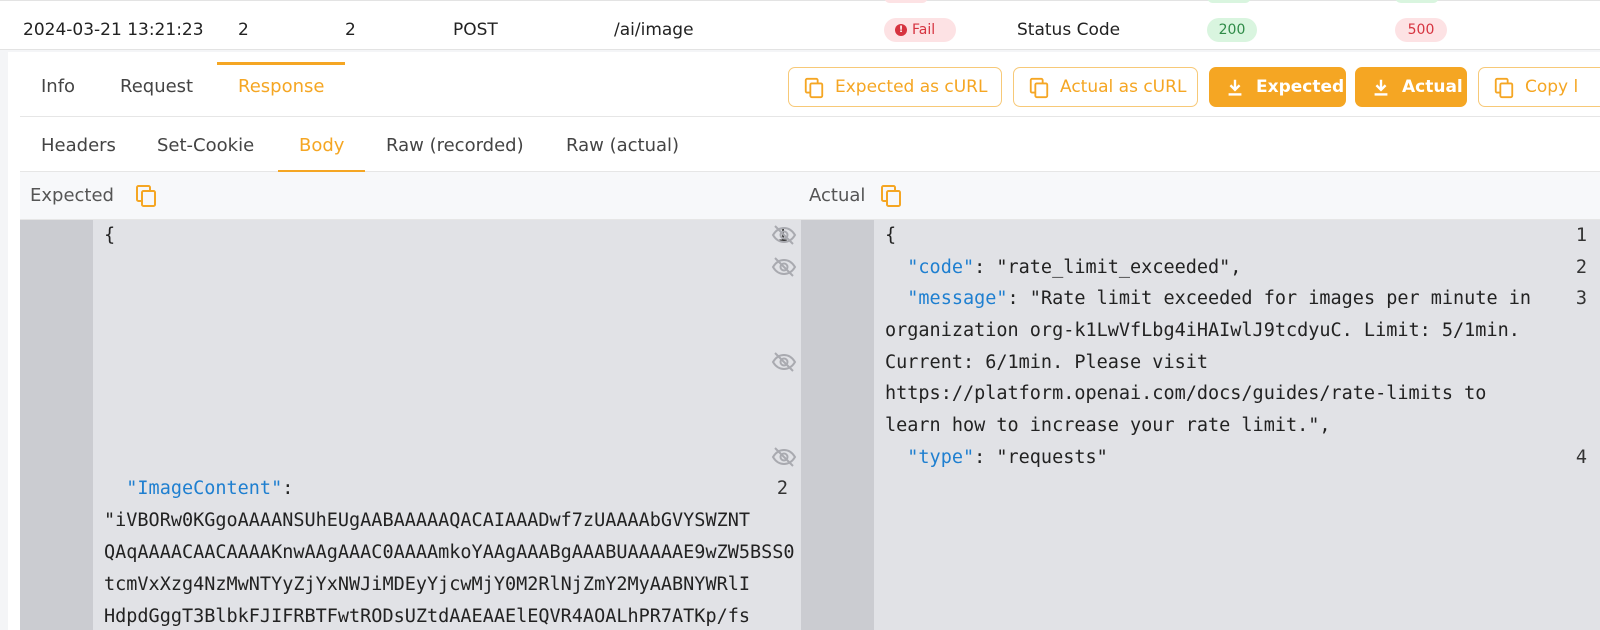 This screenshot has width=1600, height=630. I want to click on copy-actual-icon, so click(891, 196).